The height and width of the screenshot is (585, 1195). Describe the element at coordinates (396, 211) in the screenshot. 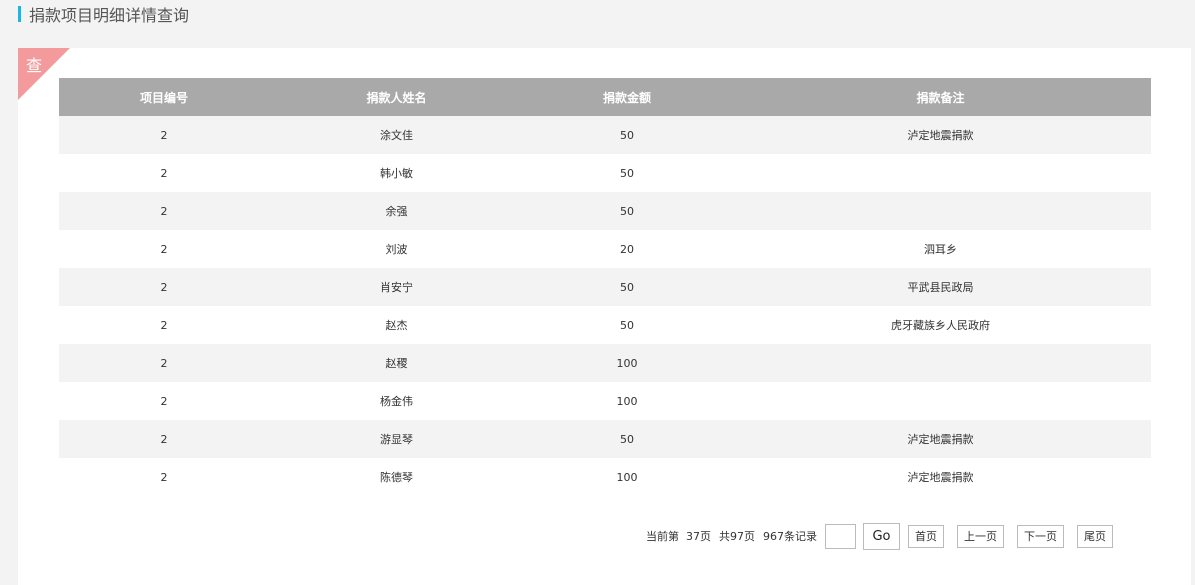

I see `cell-donor-name: 余强` at that location.